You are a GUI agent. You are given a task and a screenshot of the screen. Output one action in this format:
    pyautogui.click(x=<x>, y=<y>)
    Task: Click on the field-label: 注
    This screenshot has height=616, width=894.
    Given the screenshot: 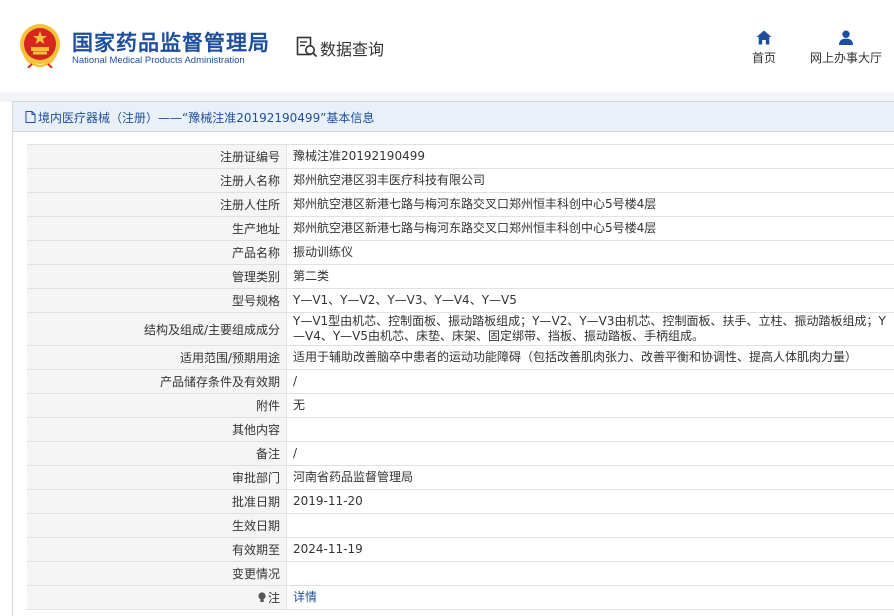 What is the action you would take?
    pyautogui.click(x=273, y=598)
    